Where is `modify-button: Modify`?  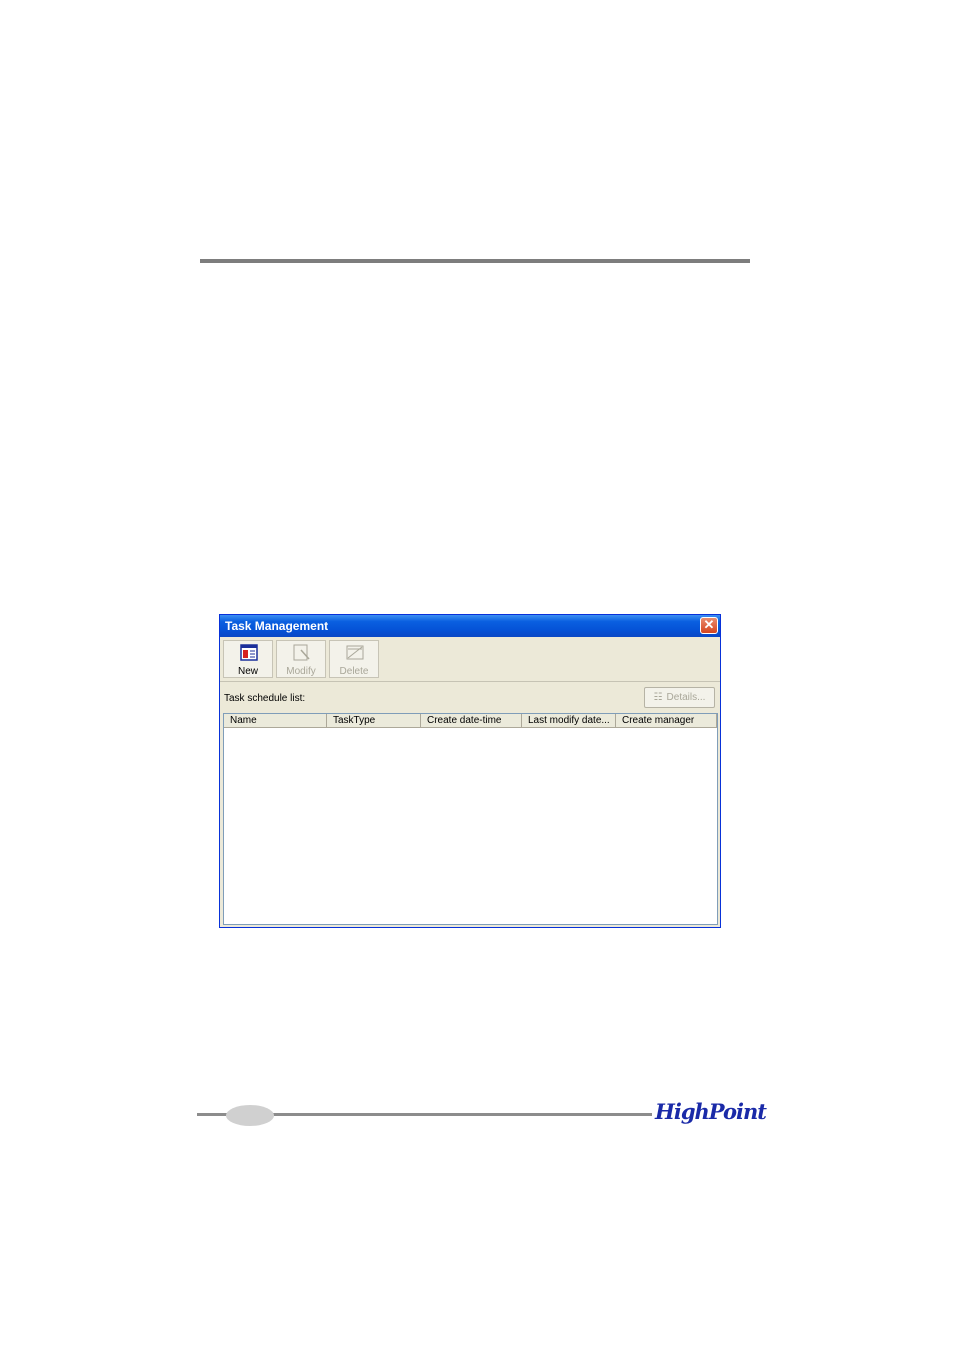 modify-button: Modify is located at coordinates (301, 659).